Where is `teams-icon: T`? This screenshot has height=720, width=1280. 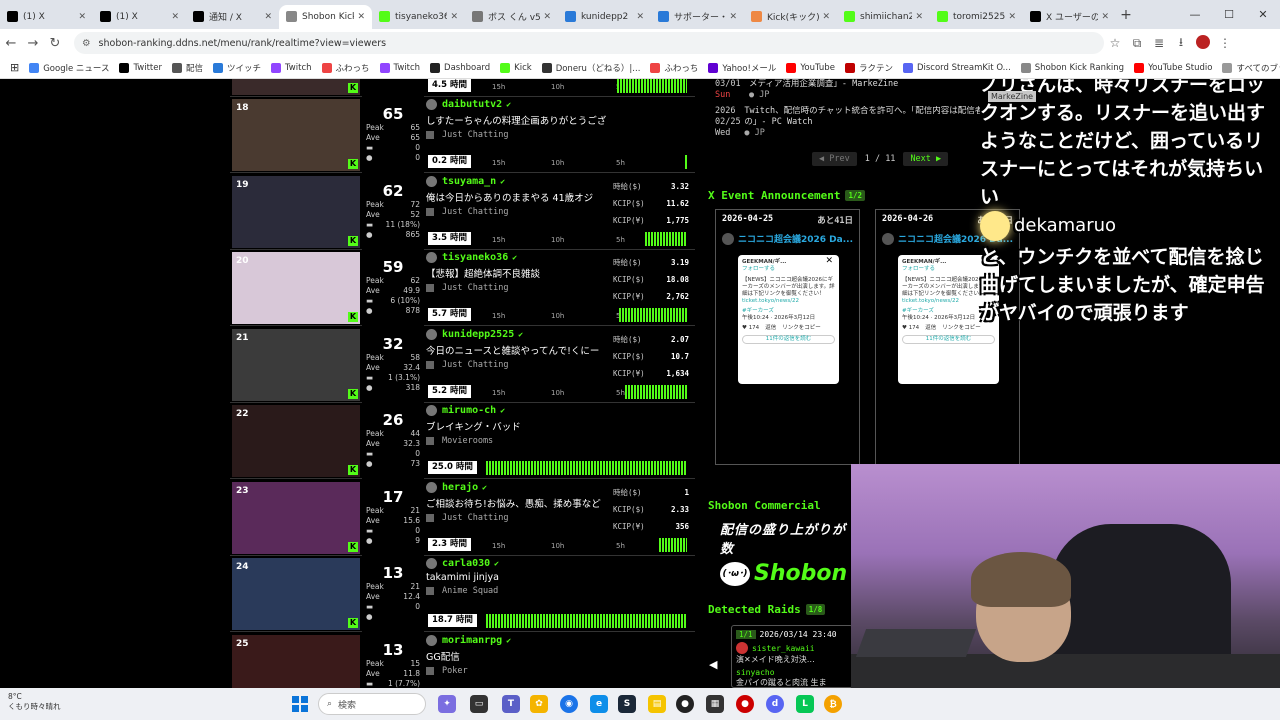 teams-icon: T is located at coordinates (511, 704).